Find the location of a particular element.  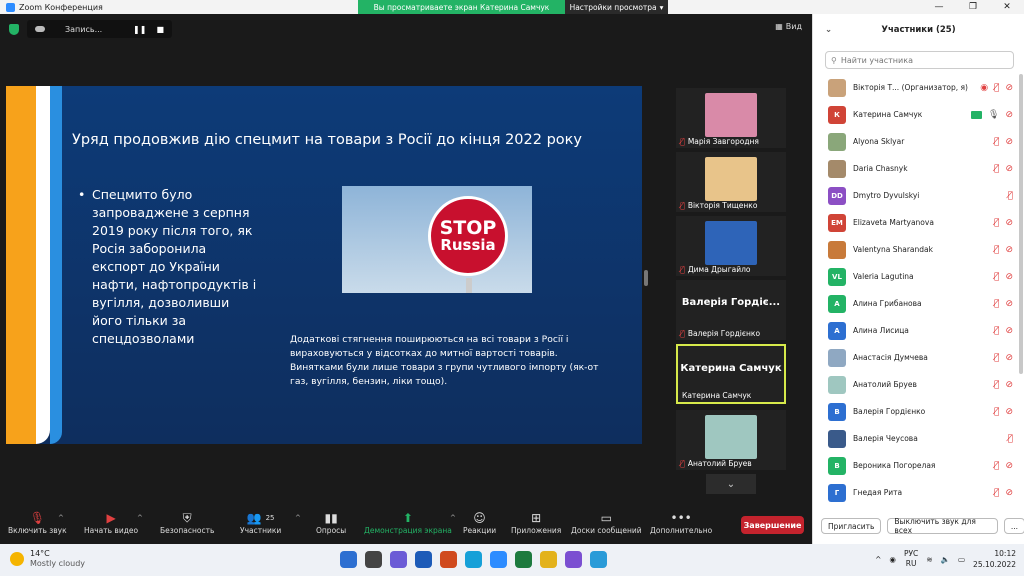

participants-button: 👥 25 Участники is located at coordinates (260, 522).